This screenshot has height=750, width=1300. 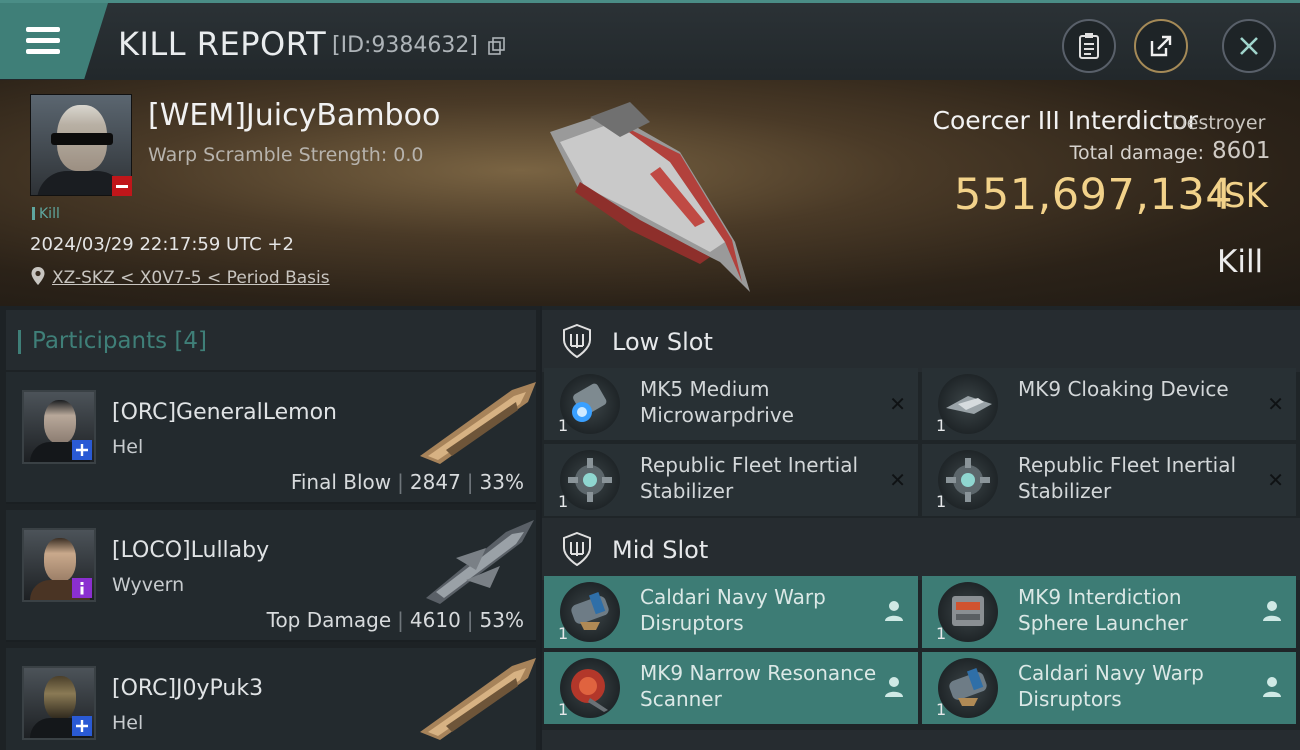 I want to click on total-damage-value: 8601, so click(x=1241, y=151).